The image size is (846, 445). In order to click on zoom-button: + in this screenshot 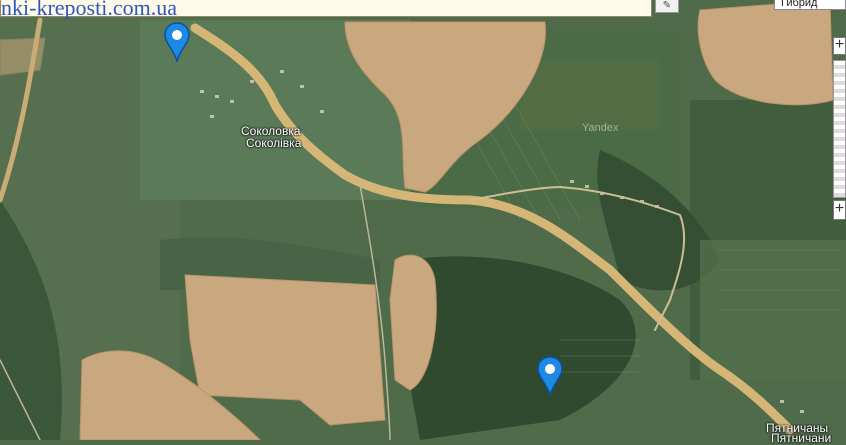, I will do `click(839, 210)`.